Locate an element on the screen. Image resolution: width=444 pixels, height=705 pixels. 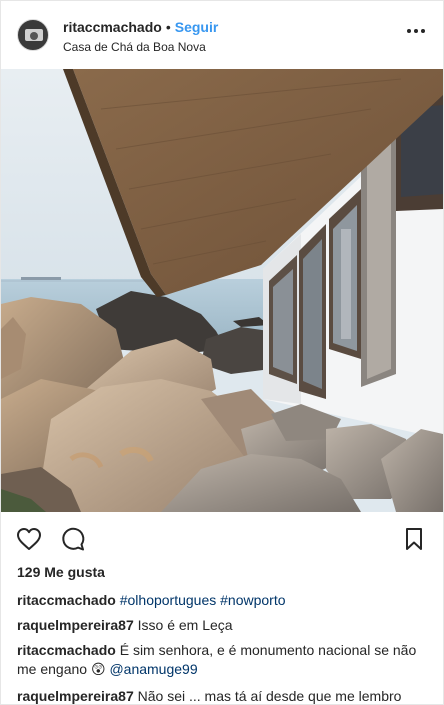
comment-text: Isso é em Leça is located at coordinates (185, 625).